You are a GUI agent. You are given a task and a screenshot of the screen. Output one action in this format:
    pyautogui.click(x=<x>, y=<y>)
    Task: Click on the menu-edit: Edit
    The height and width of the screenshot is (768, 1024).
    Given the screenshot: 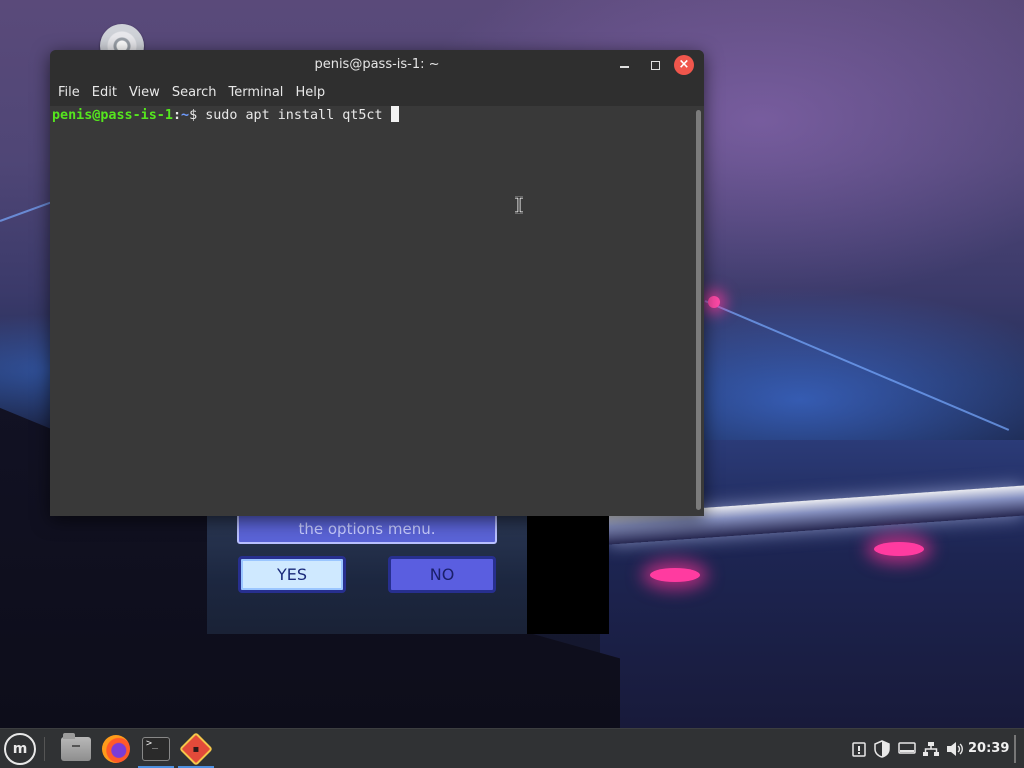 What is the action you would take?
    pyautogui.click(x=104, y=93)
    